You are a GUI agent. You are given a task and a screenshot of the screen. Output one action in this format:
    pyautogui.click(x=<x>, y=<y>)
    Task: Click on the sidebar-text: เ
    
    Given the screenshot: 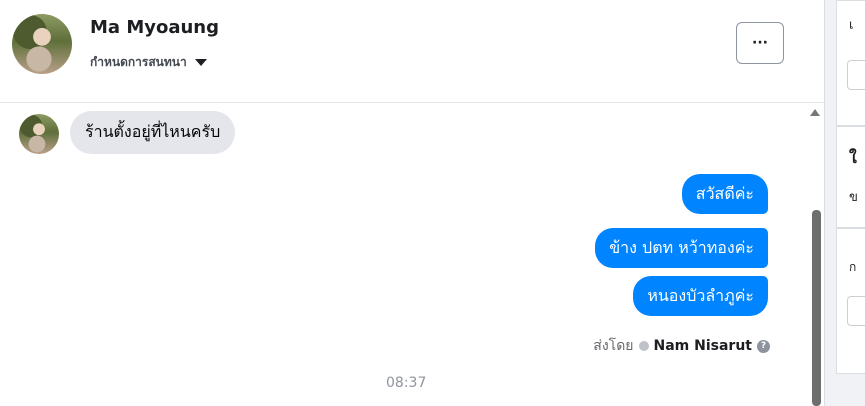 What is the action you would take?
    pyautogui.click(x=851, y=25)
    